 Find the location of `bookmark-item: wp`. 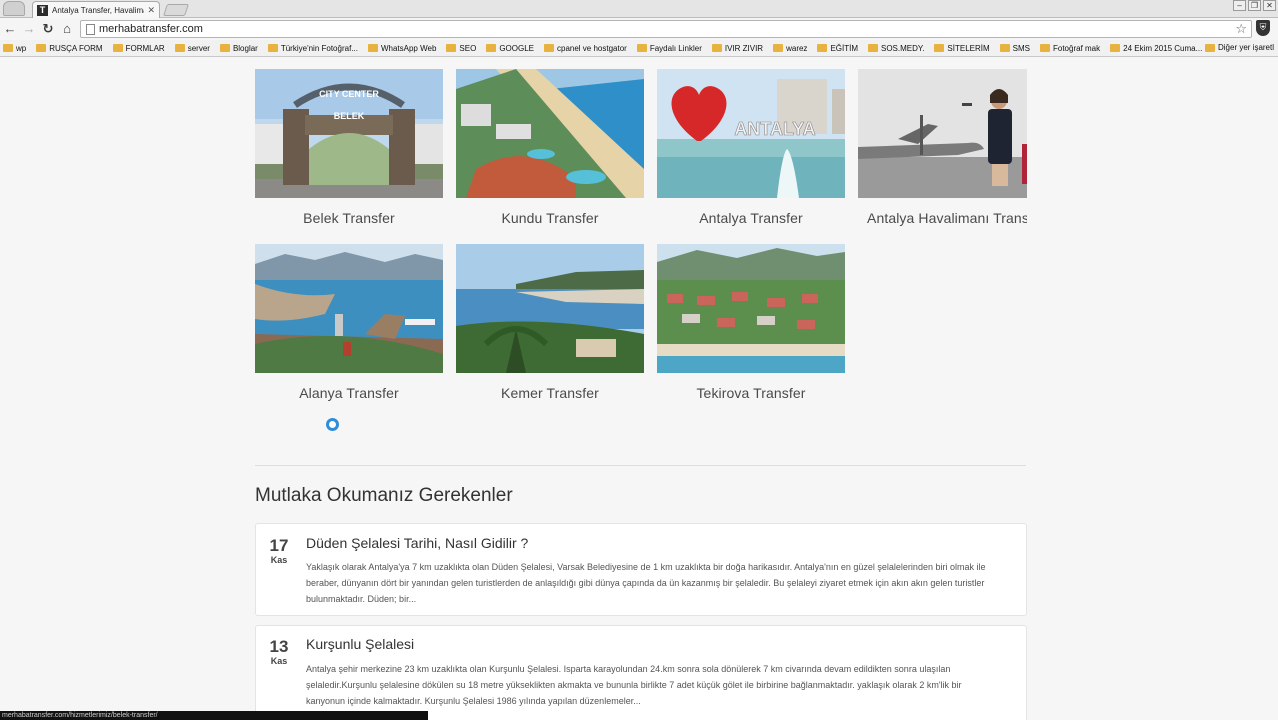

bookmark-item: wp is located at coordinates (14, 48).